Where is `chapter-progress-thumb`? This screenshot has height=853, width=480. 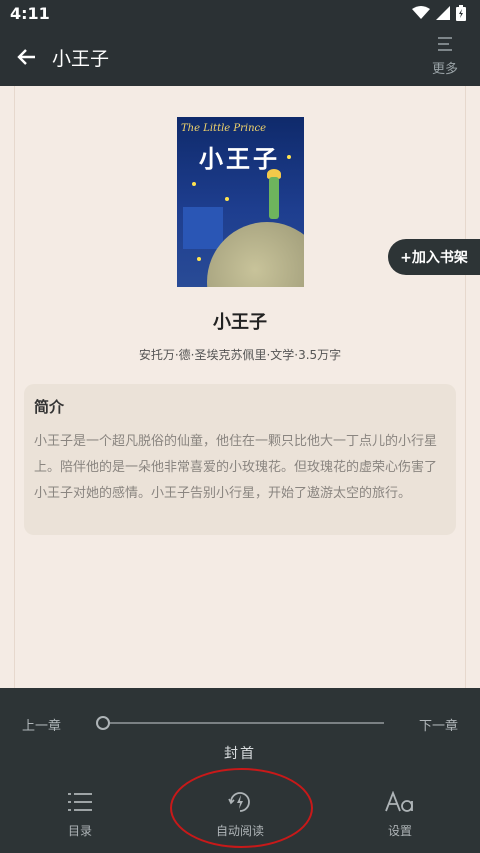
chapter-progress-thumb is located at coordinates (103, 723).